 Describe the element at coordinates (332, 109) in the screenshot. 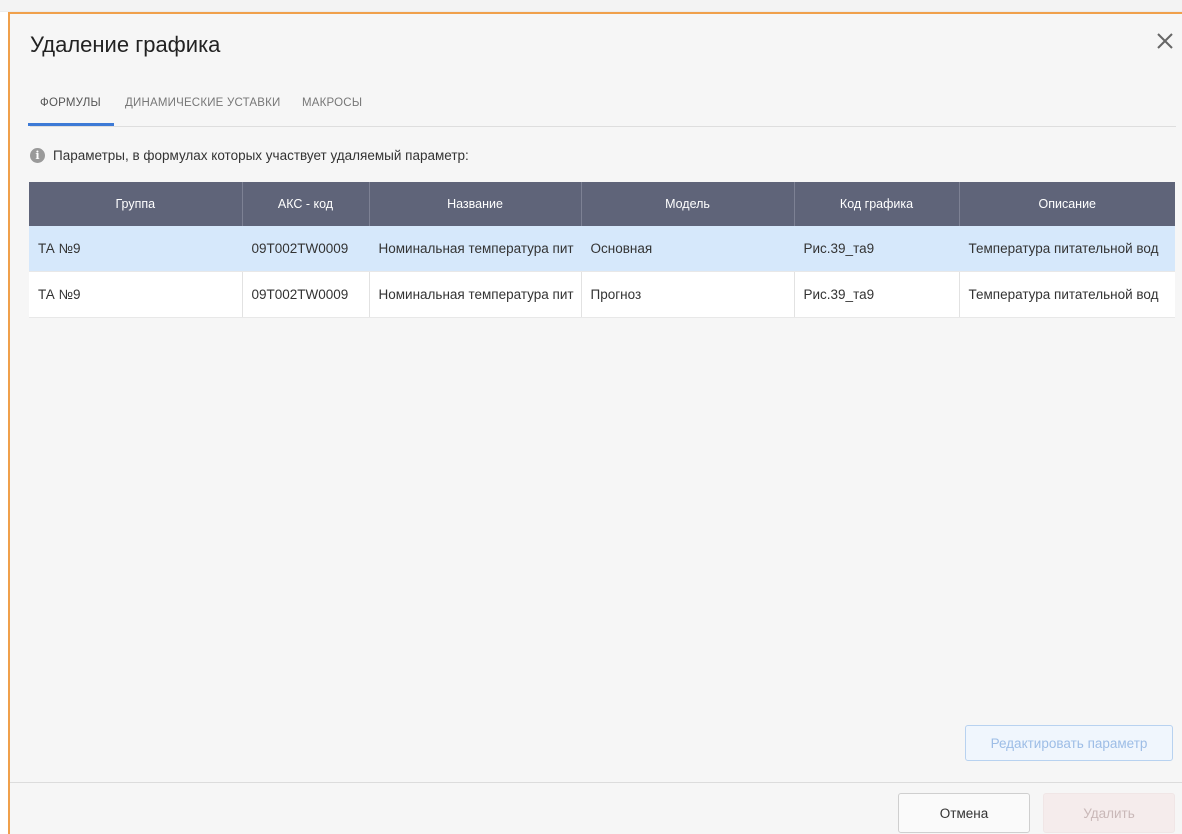

I see `tab-macros: МАКРОСЫ` at that location.